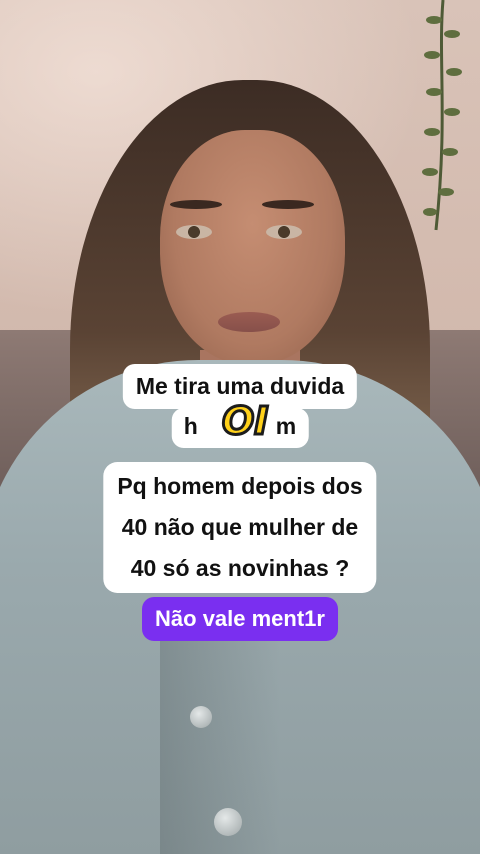  I want to click on question-line-3: 40 só as novinhas ?, so click(240, 568).